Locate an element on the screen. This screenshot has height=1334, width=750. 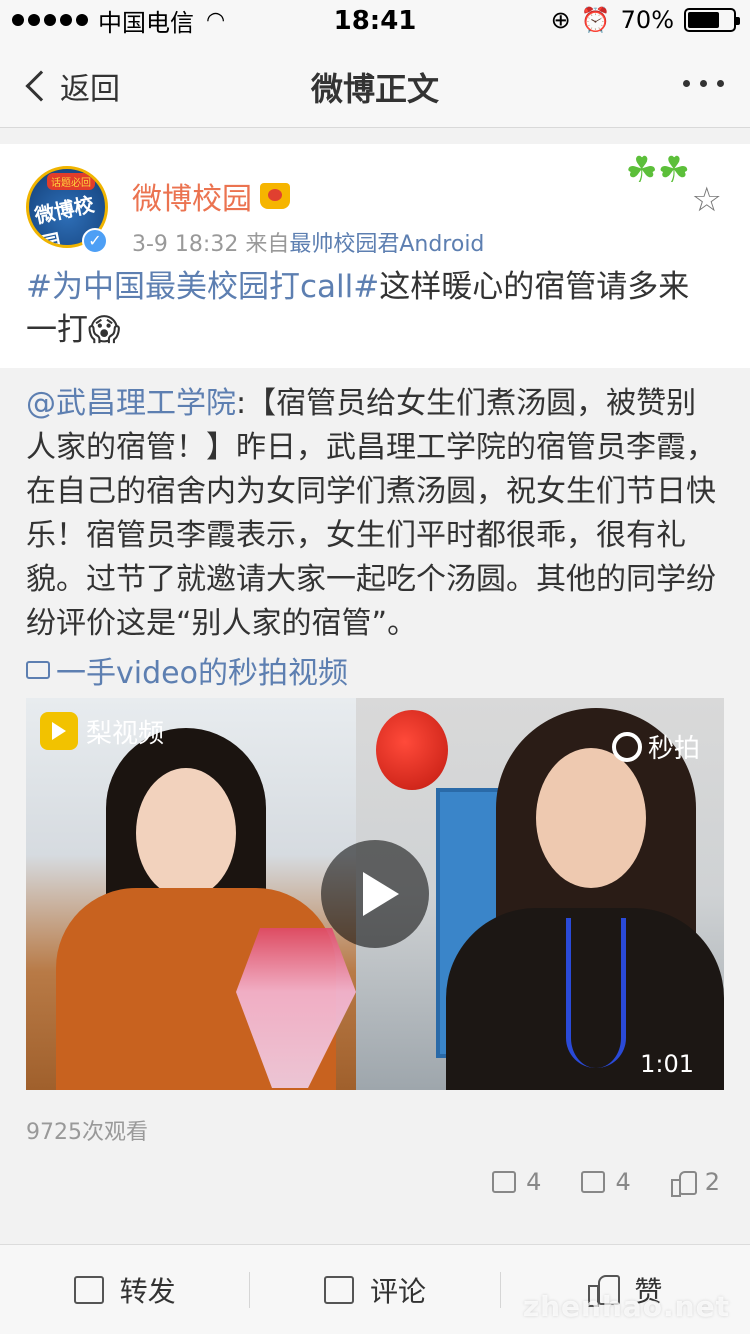
repost-count: 4 is located at coordinates (516, 1182).